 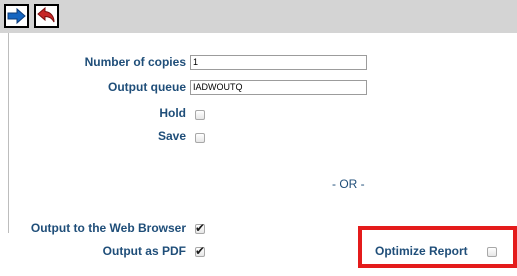 I want to click on return-arrow-icon, so click(x=46, y=14).